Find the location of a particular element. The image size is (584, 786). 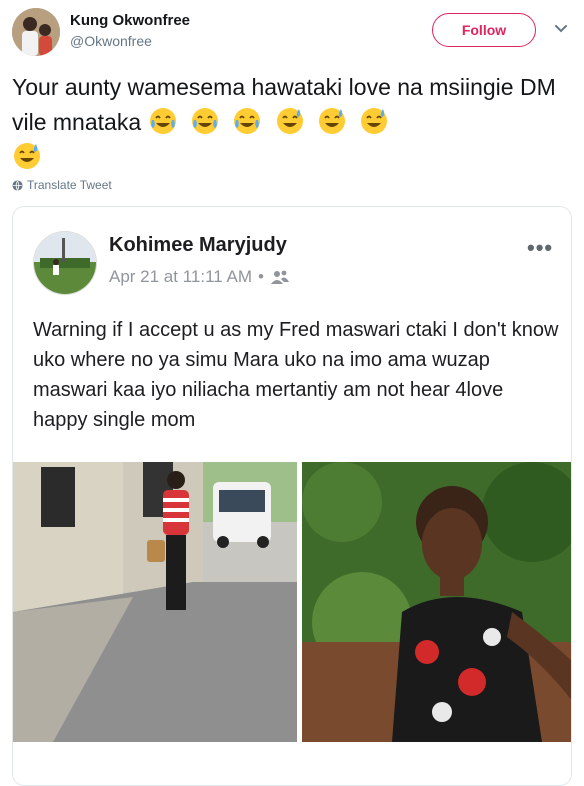

post-author-name: Kohimee Maryjudy is located at coordinates (198, 245).